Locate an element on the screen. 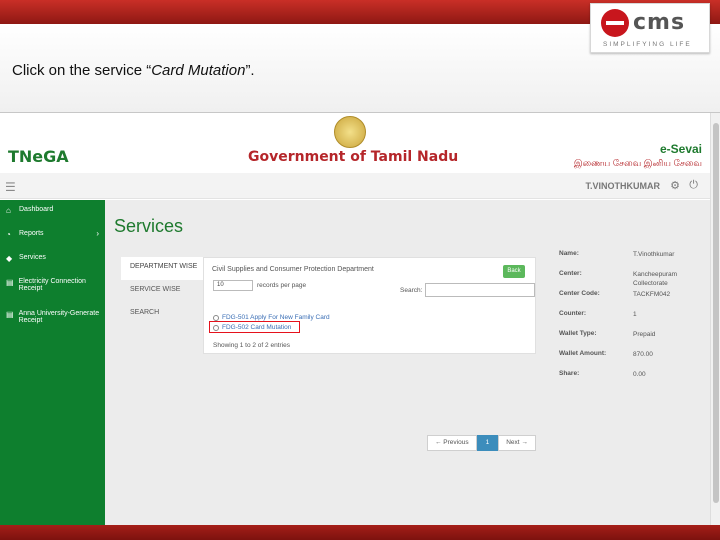 The height and width of the screenshot is (540, 720). info-value: 870.00 is located at coordinates (643, 354).